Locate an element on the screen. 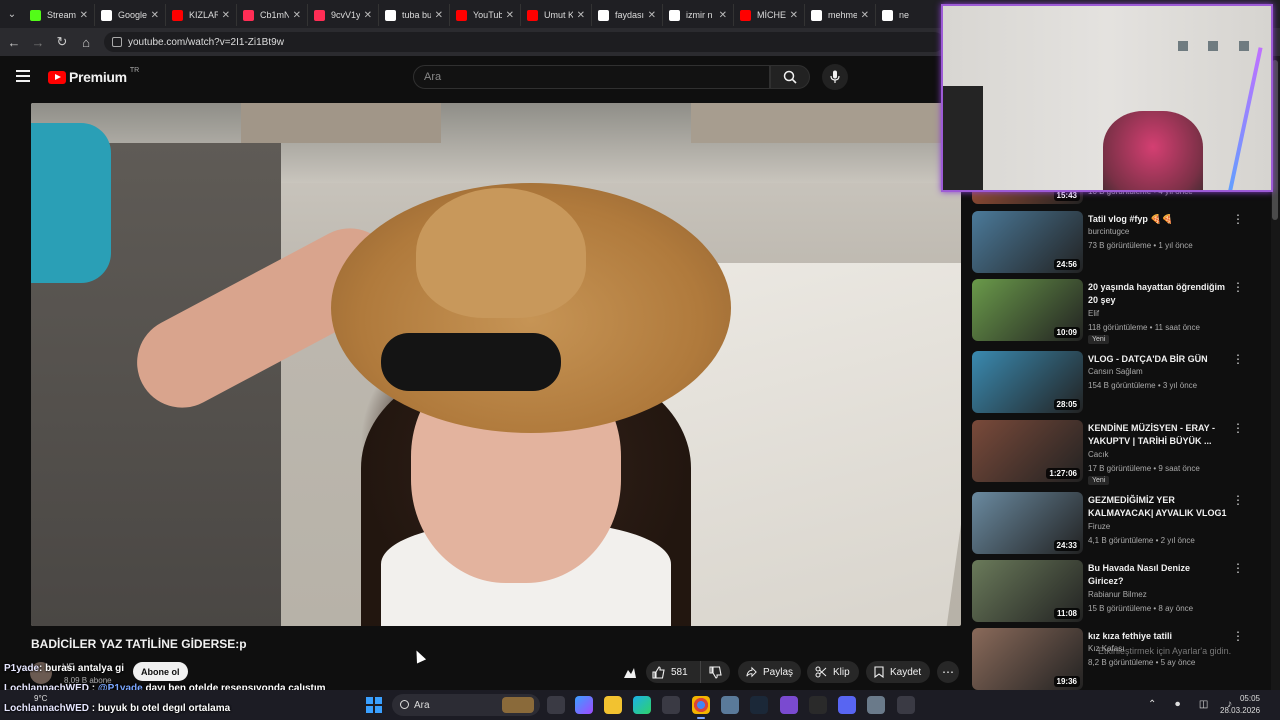 Image resolution: width=1280 pixels, height=720 pixels. hype-button is located at coordinates (630, 673).